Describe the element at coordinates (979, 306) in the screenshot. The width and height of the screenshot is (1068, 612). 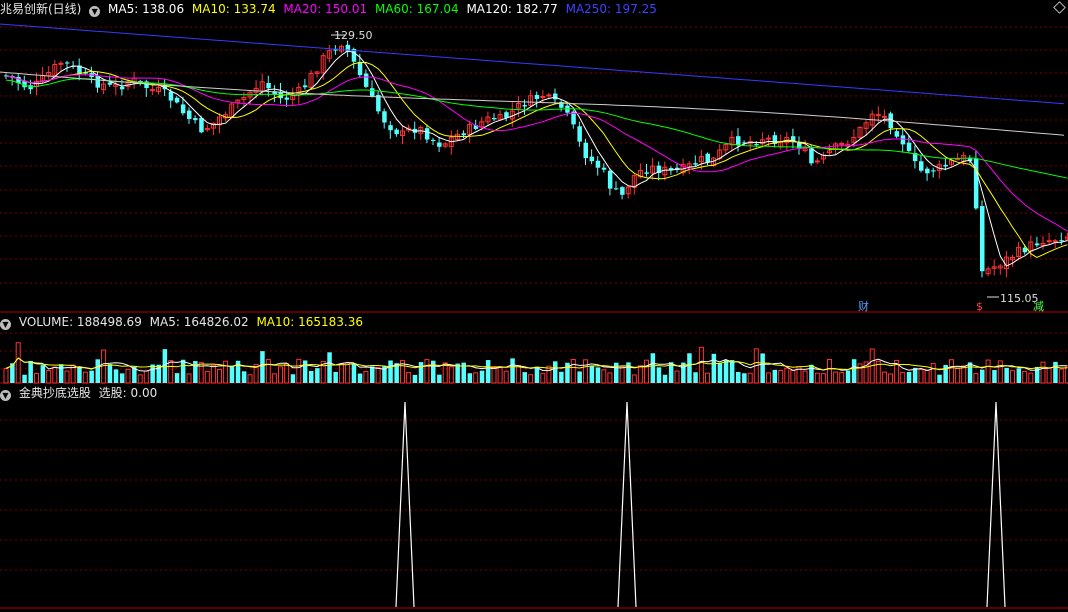
I see `dividend-marker: $` at that location.